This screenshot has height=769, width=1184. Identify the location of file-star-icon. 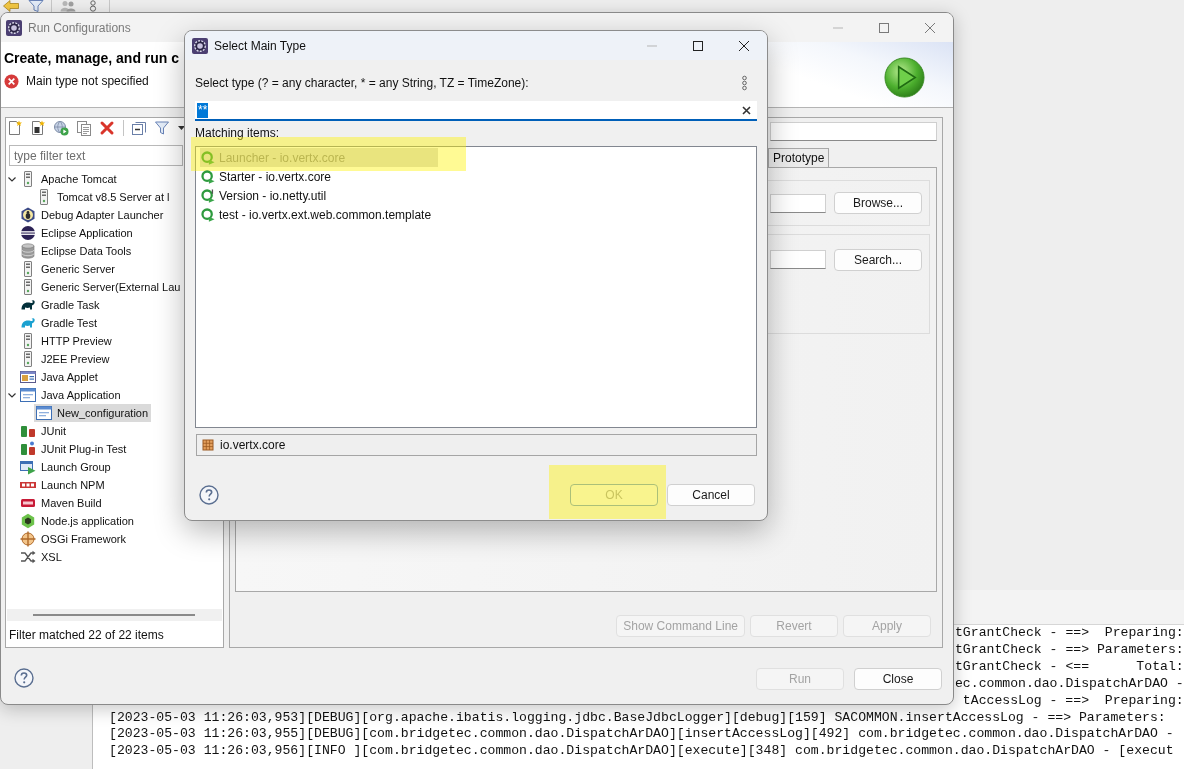
(38, 128).